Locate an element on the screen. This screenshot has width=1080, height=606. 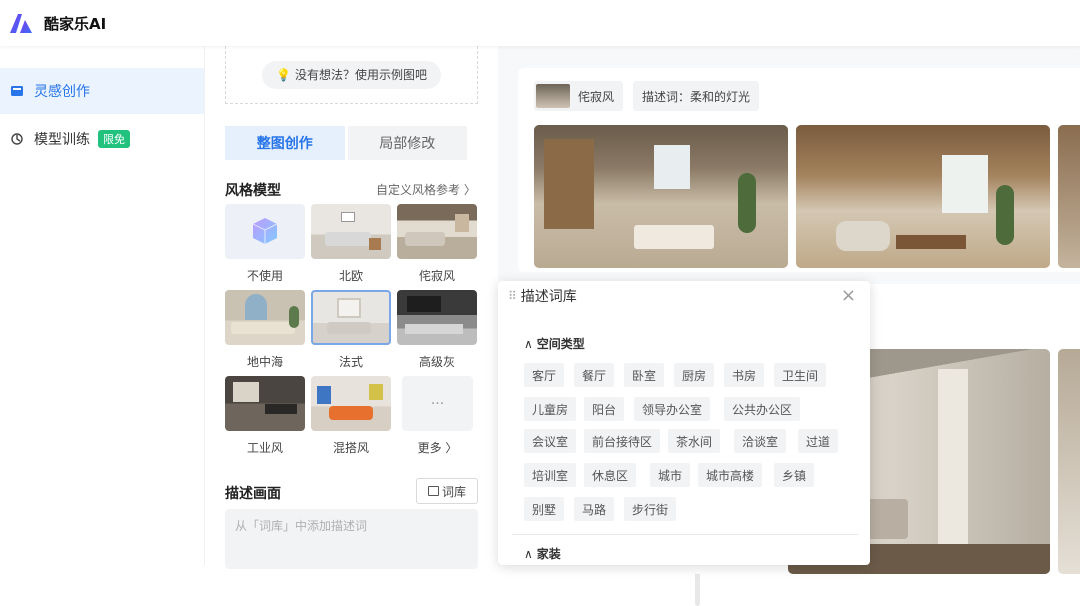
style-label: 侘寂风 is located at coordinates (436, 276).